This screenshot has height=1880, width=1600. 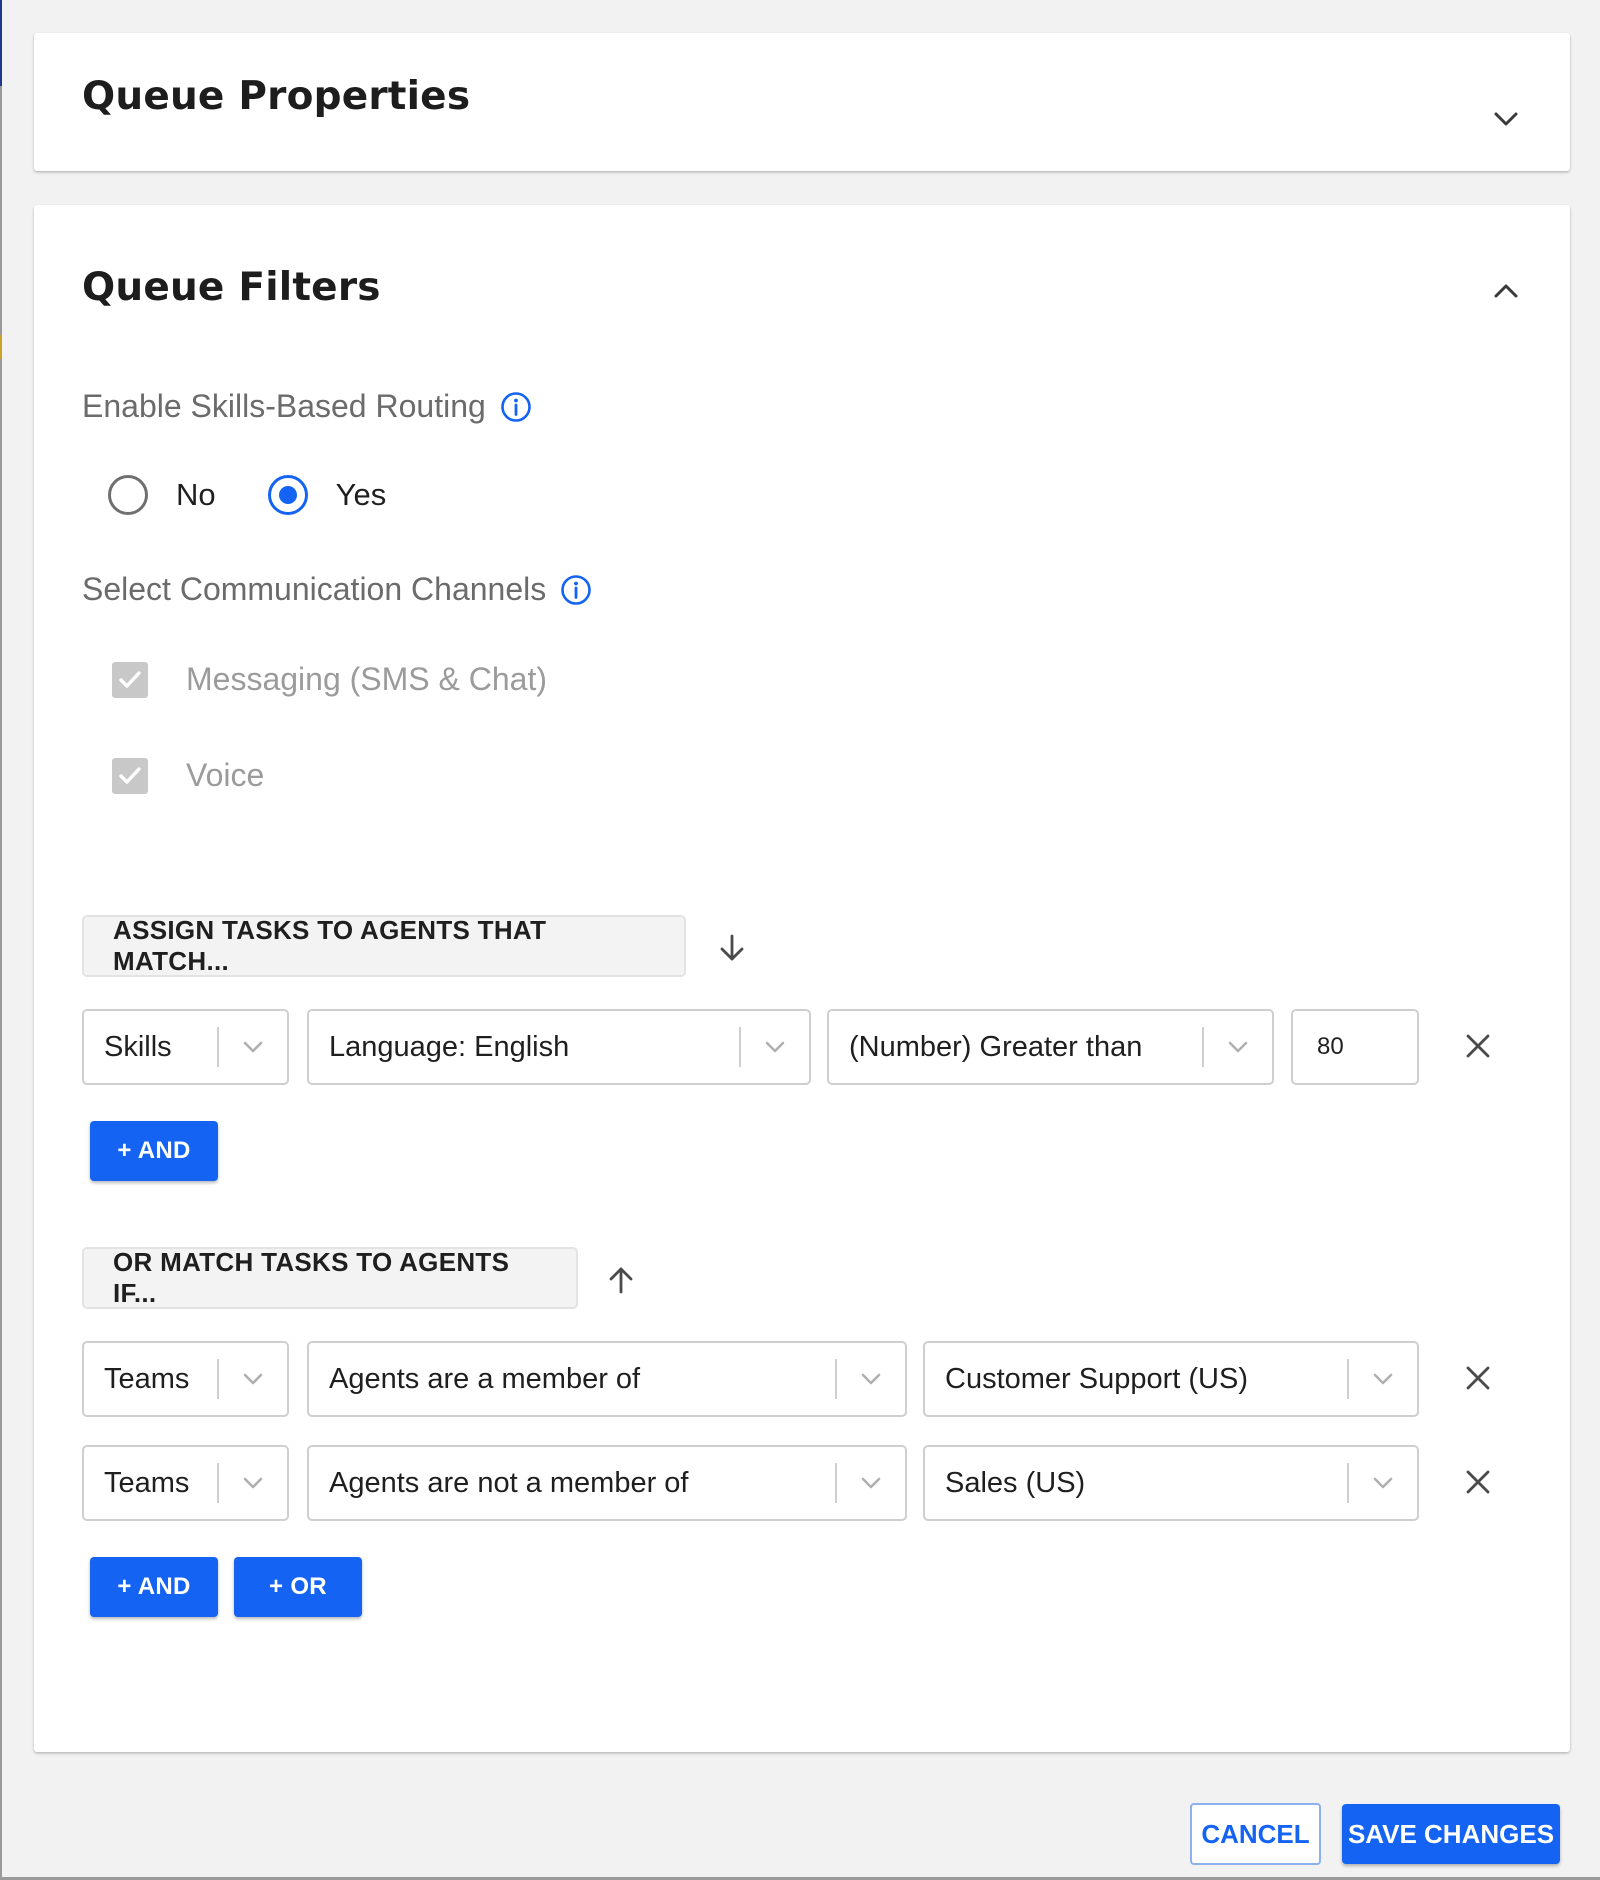 I want to click on or-rule-1-operator-value: Agents are a member of, so click(x=485, y=1378).